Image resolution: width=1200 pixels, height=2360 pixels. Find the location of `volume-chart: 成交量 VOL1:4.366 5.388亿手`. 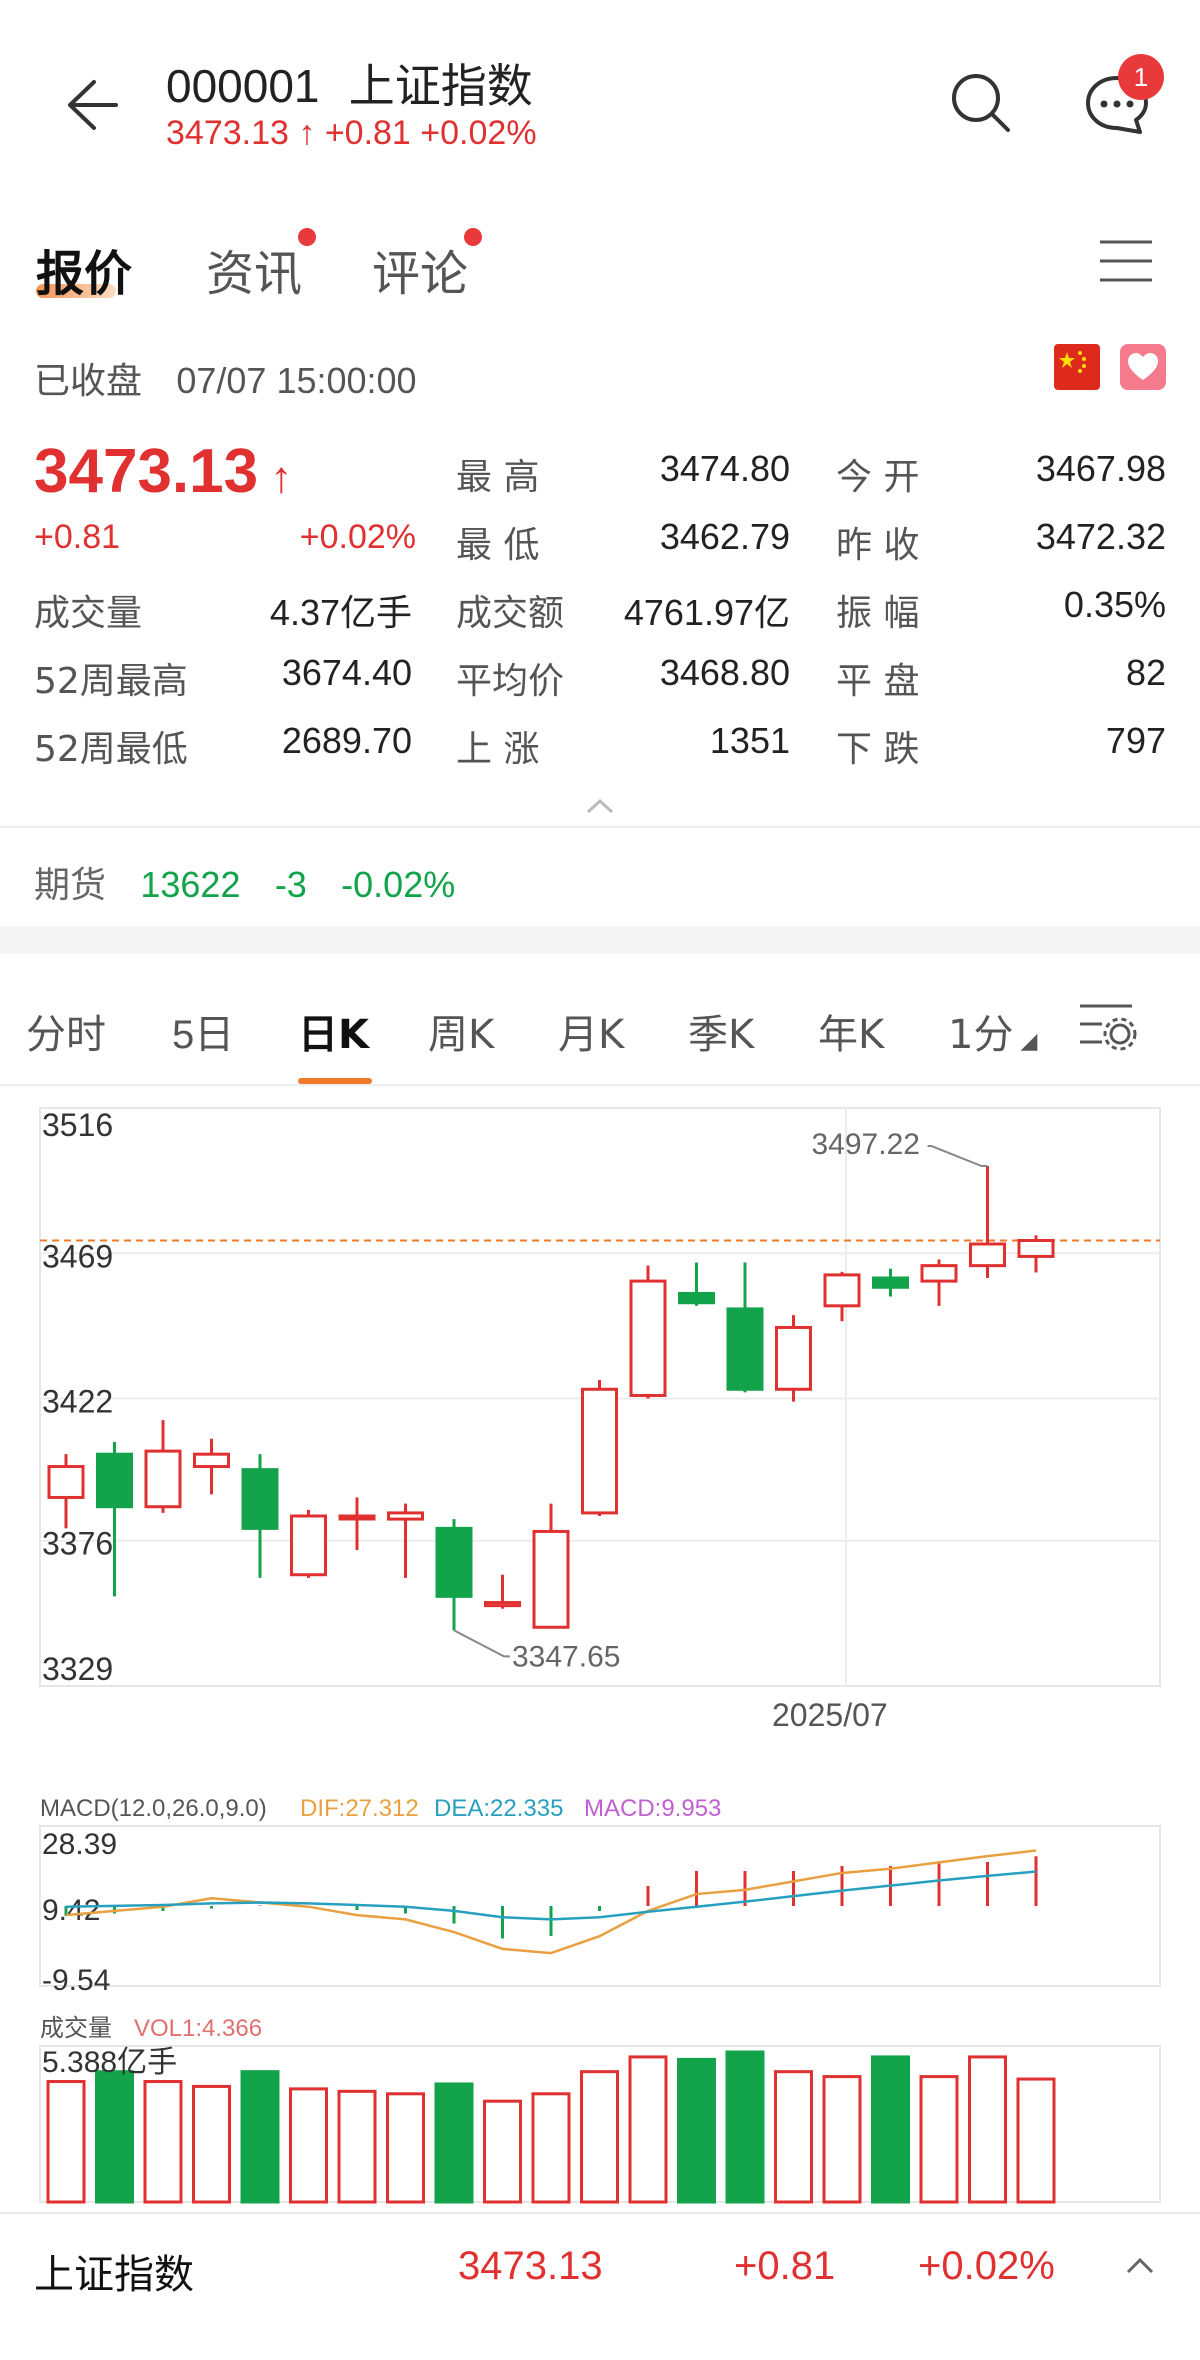

volume-chart: 成交量 VOL1:4.366 5.388亿手 is located at coordinates (600, 2109).